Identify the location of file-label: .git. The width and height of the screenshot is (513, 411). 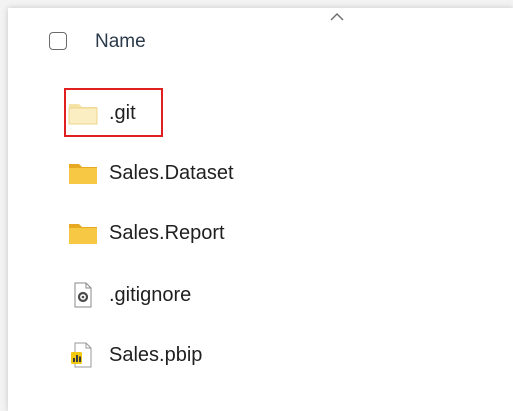
(122, 113).